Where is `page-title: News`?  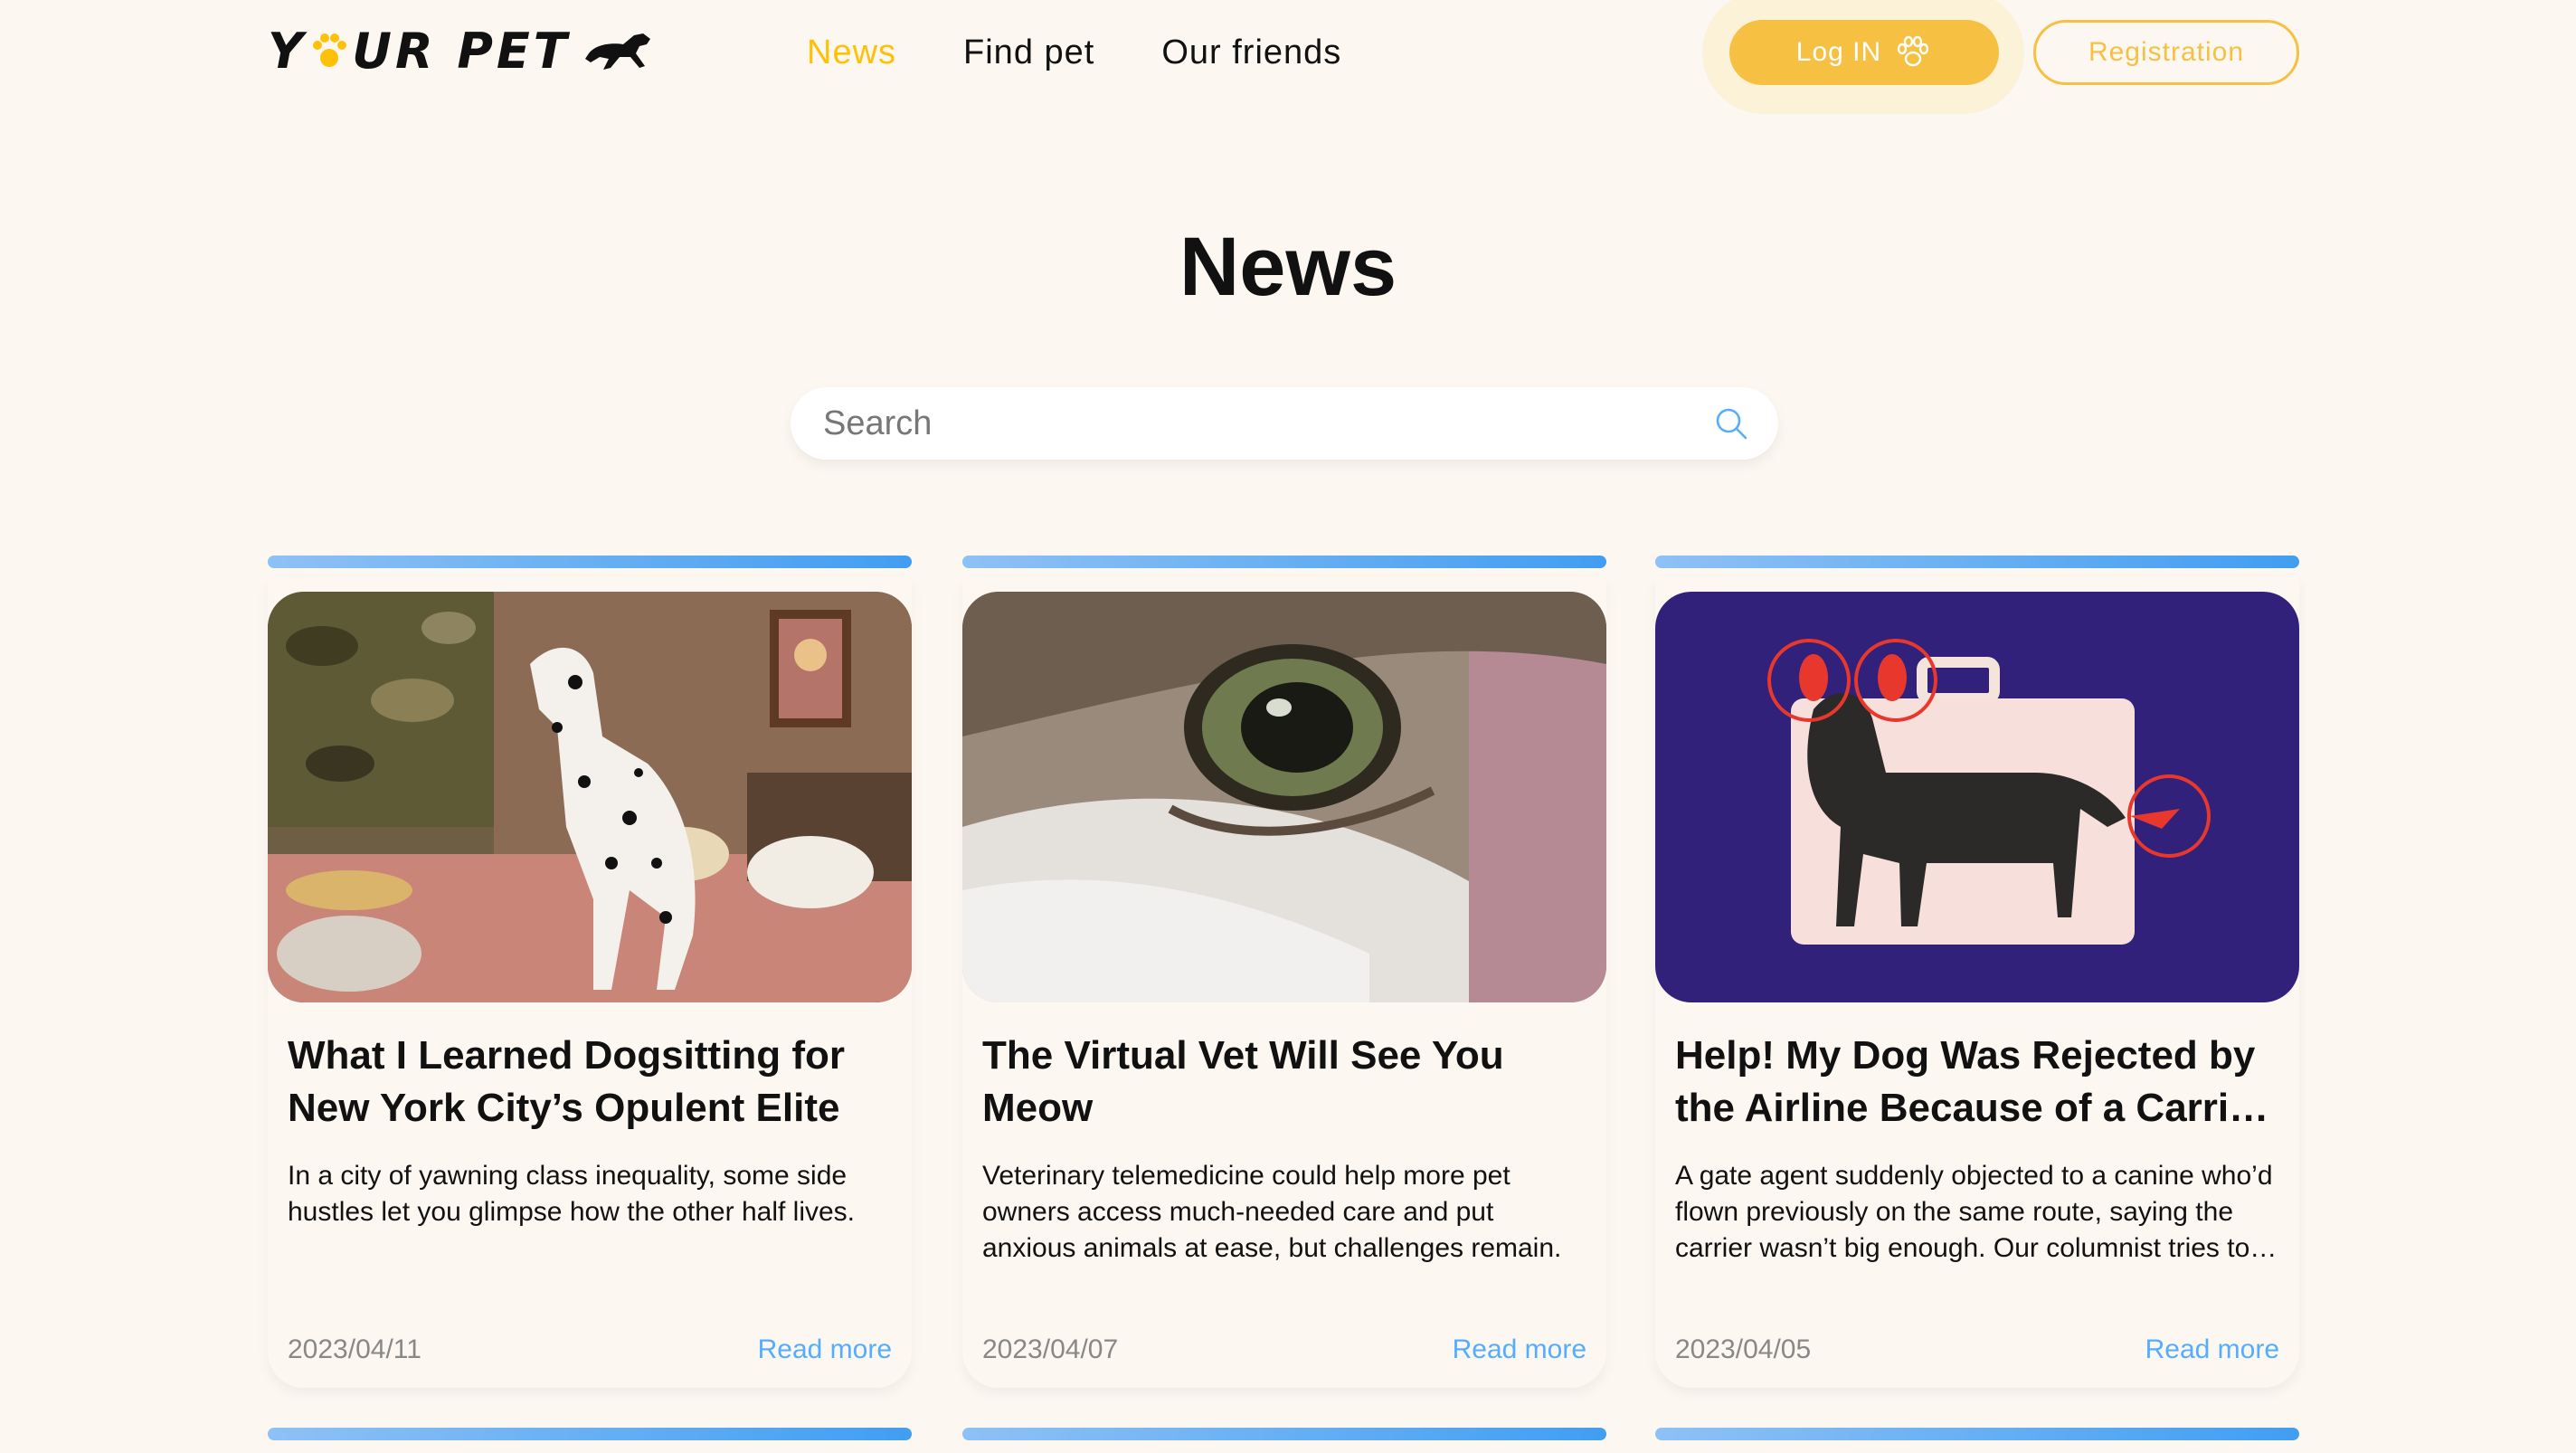
page-title: News is located at coordinates (1288, 267).